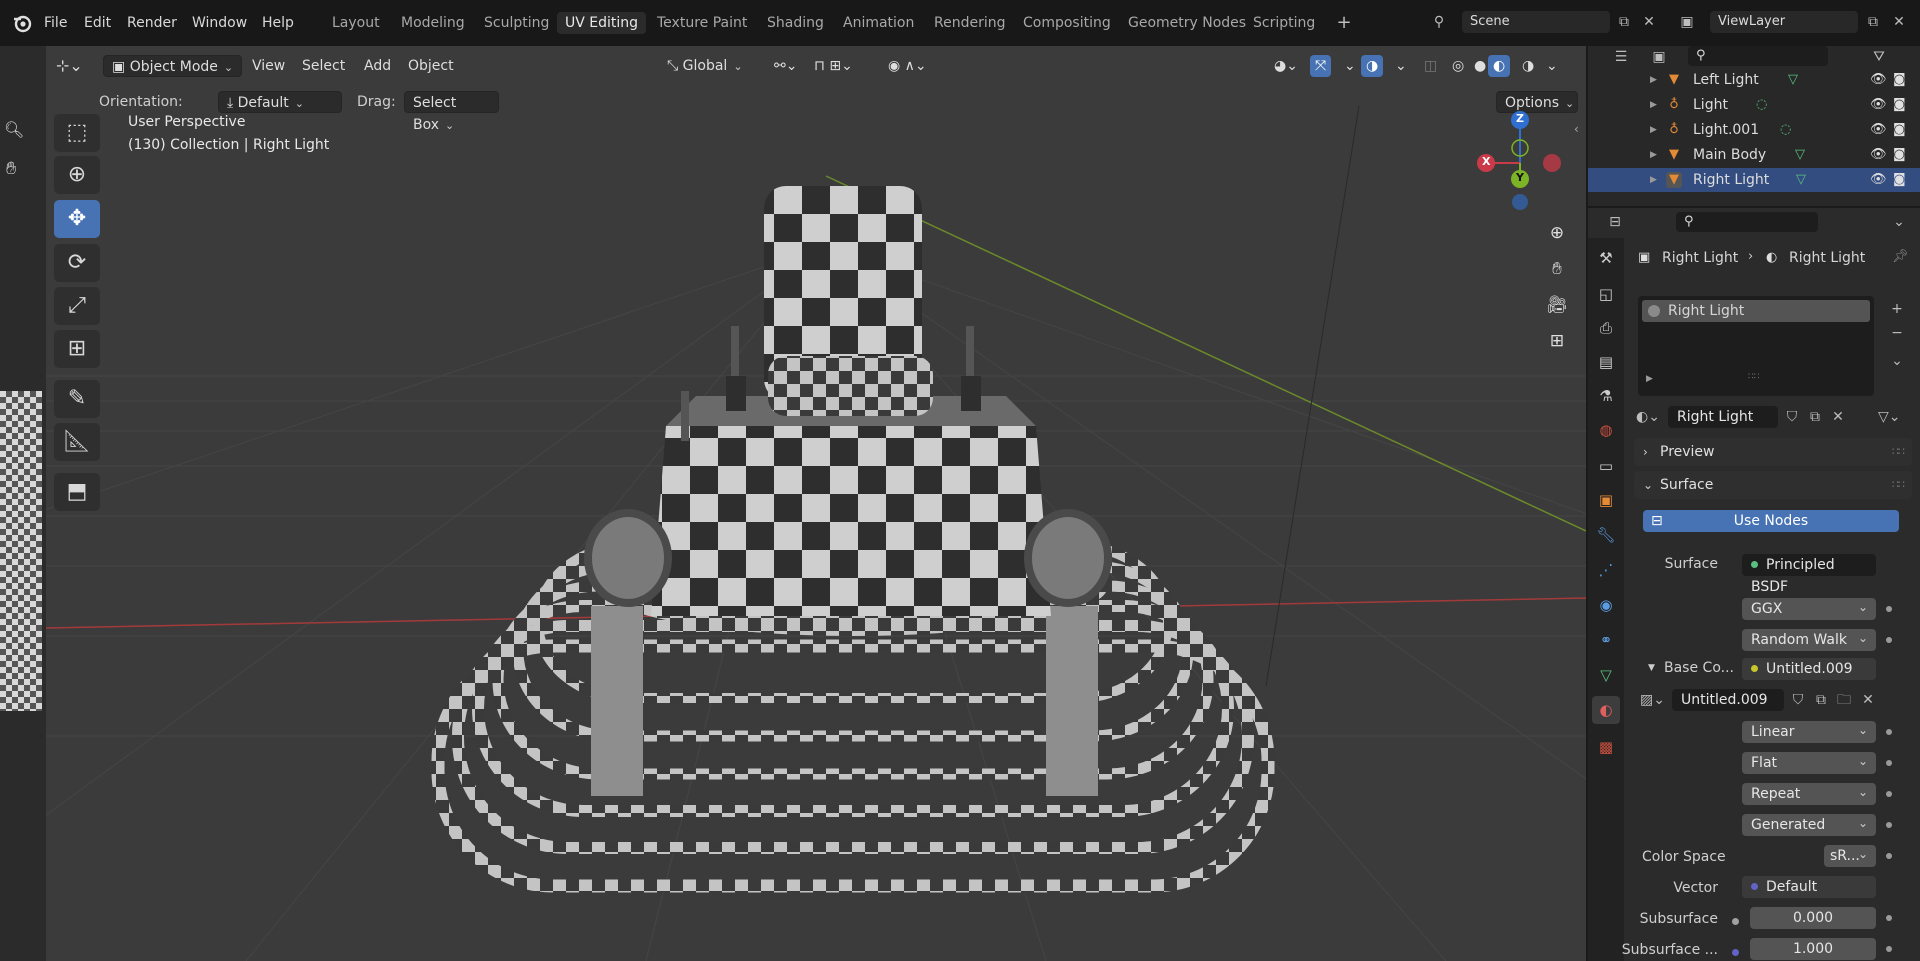  I want to click on properties-search-input: ⚲, so click(1747, 222).